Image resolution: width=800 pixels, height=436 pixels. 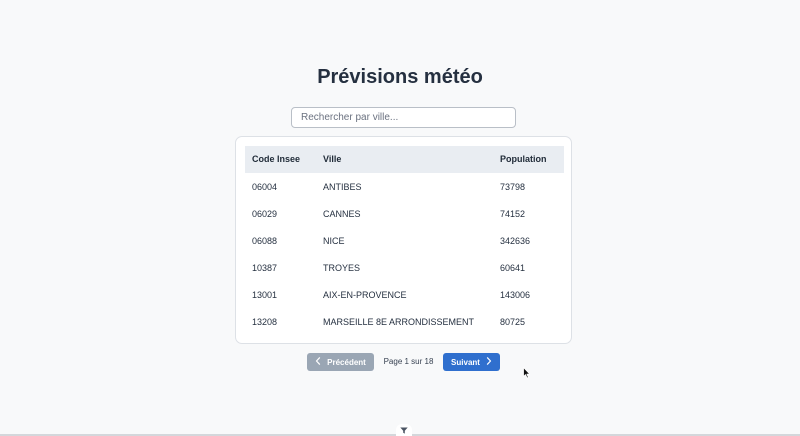 What do you see at coordinates (404, 187) in the screenshot?
I see `table-row: 06004 ANTIBES 73798` at bounding box center [404, 187].